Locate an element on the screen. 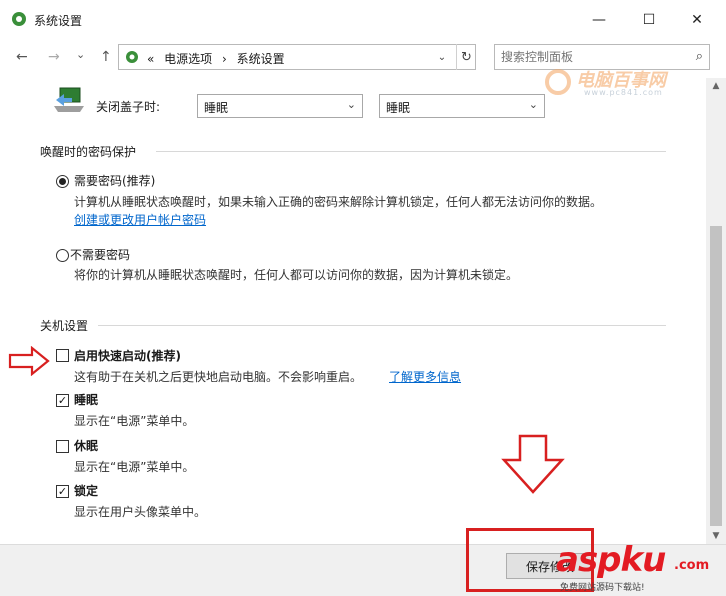 This screenshot has width=726, height=596. recent-locations-chevron-icon: ⌄ is located at coordinates (80, 54).